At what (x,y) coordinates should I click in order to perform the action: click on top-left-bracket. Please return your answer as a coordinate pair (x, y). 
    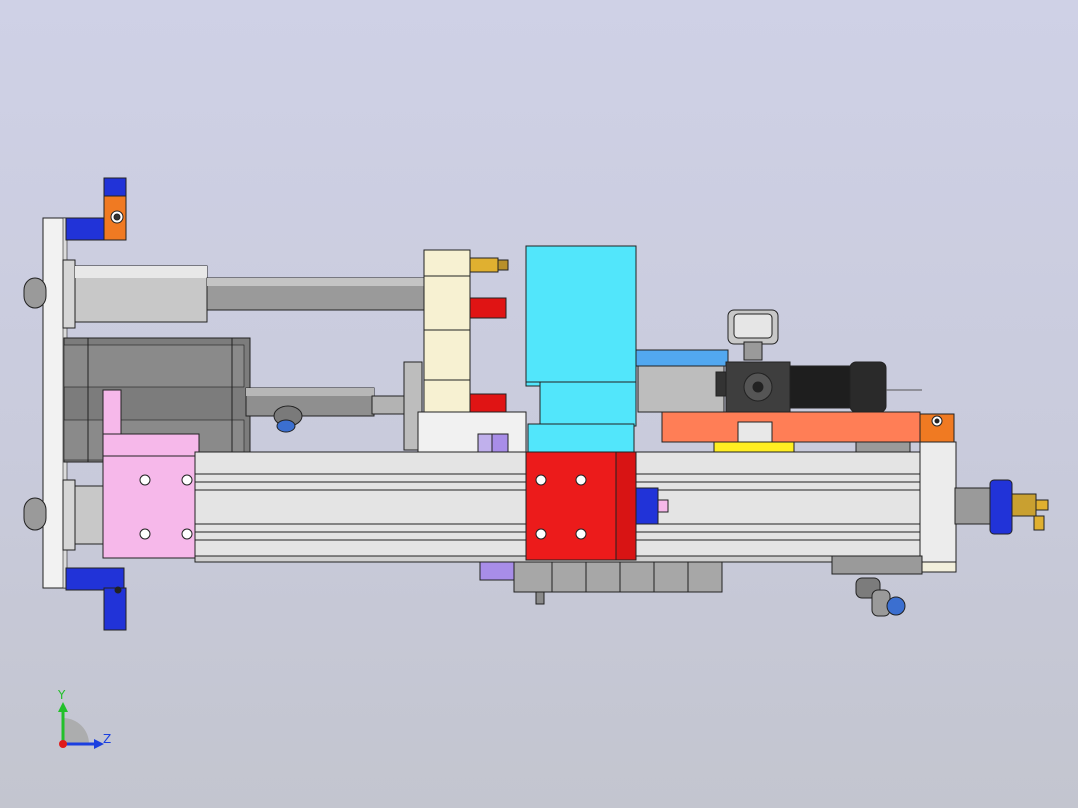
    Looking at the image, I should click on (96, 209).